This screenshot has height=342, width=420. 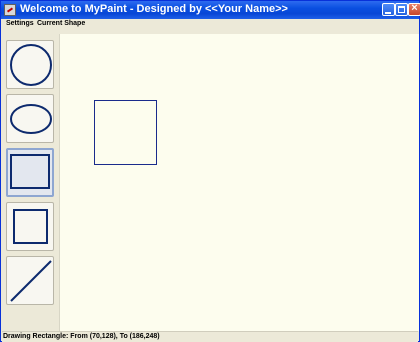 I want to click on circle-icon, so click(x=31, y=65).